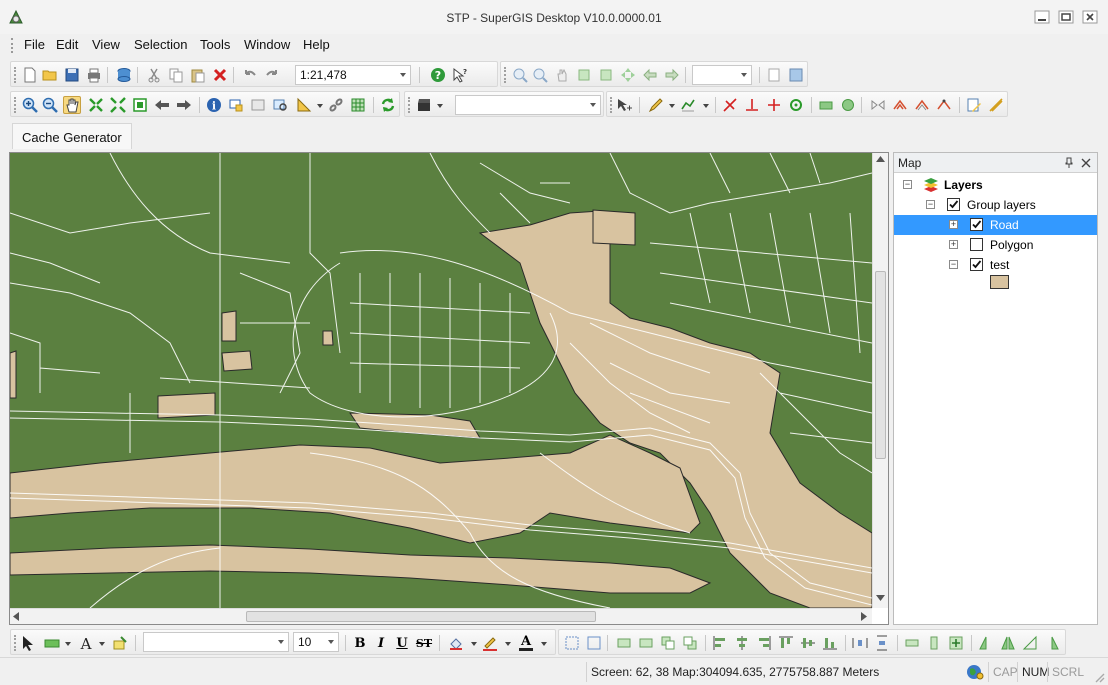 This screenshot has width=1108, height=685. I want to click on link-chain-icon, so click(336, 105).